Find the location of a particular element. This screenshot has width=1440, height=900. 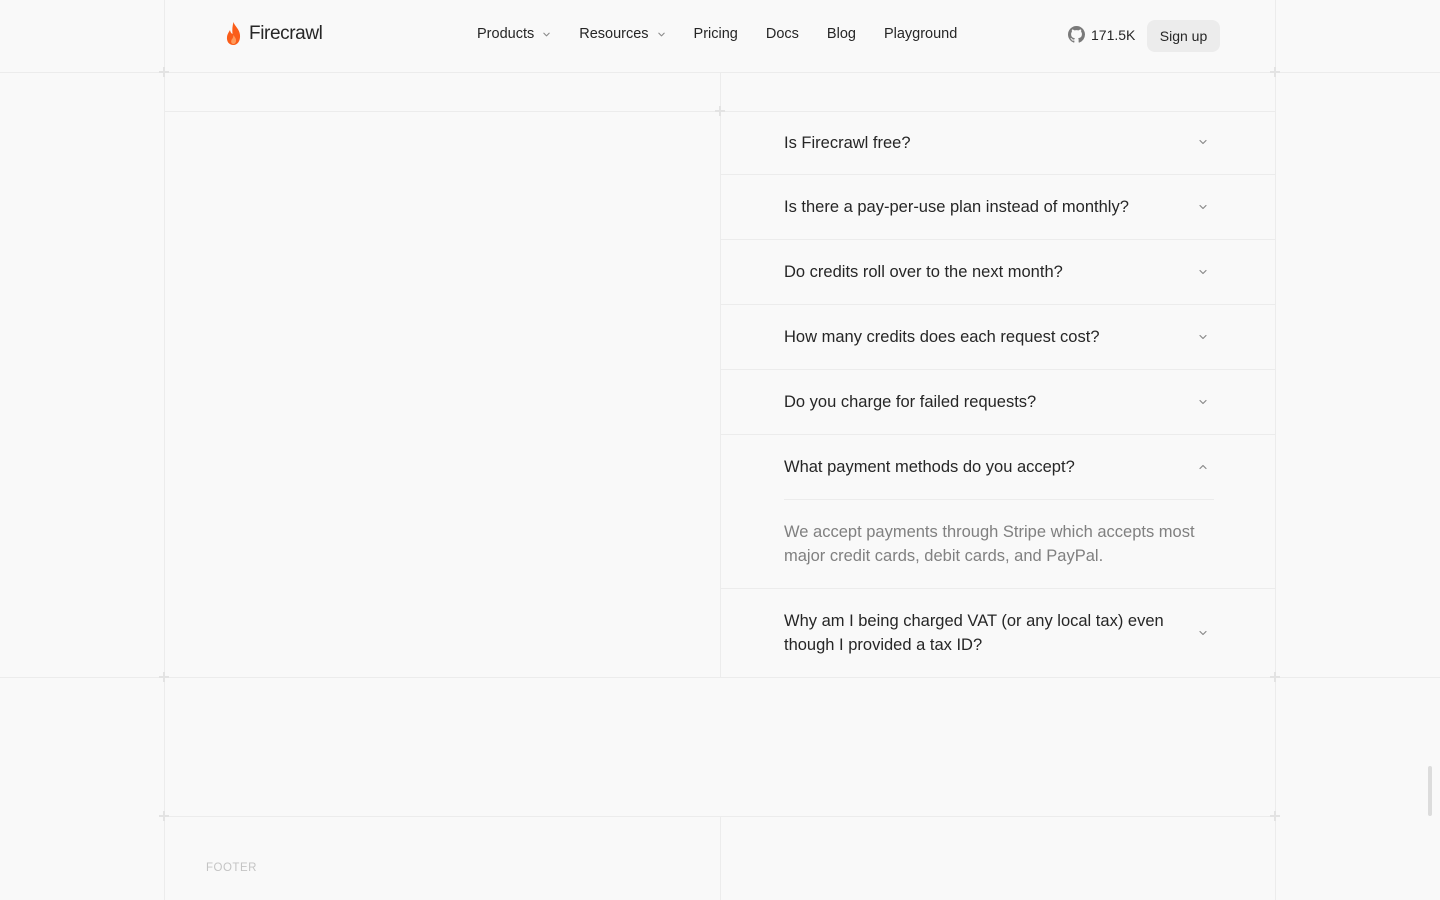

faq-question: Do you charge for failed requests? is located at coordinates (910, 402).